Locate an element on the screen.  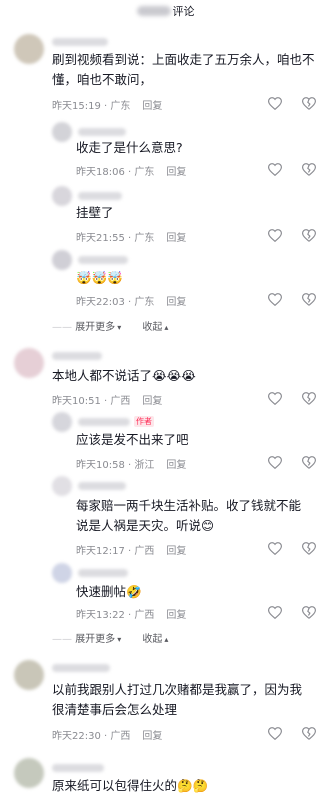
reply-time-location: 昨天10:58 · 浙江 is located at coordinates (115, 465).